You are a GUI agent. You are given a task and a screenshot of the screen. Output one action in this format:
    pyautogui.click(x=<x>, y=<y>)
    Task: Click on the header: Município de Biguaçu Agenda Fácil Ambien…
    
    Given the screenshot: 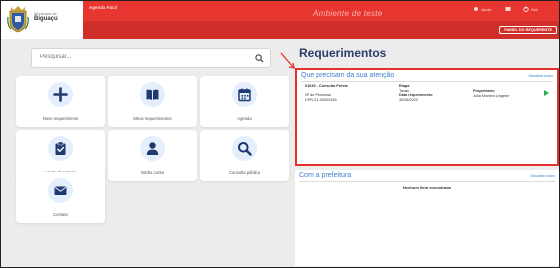 What is the action you would take?
    pyautogui.click(x=280, y=20)
    